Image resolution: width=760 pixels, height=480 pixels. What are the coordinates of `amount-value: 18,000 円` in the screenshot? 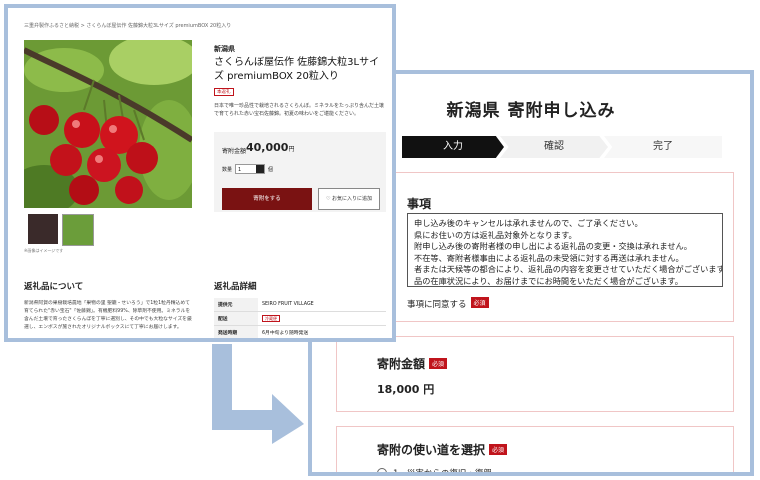 It's located at (406, 389).